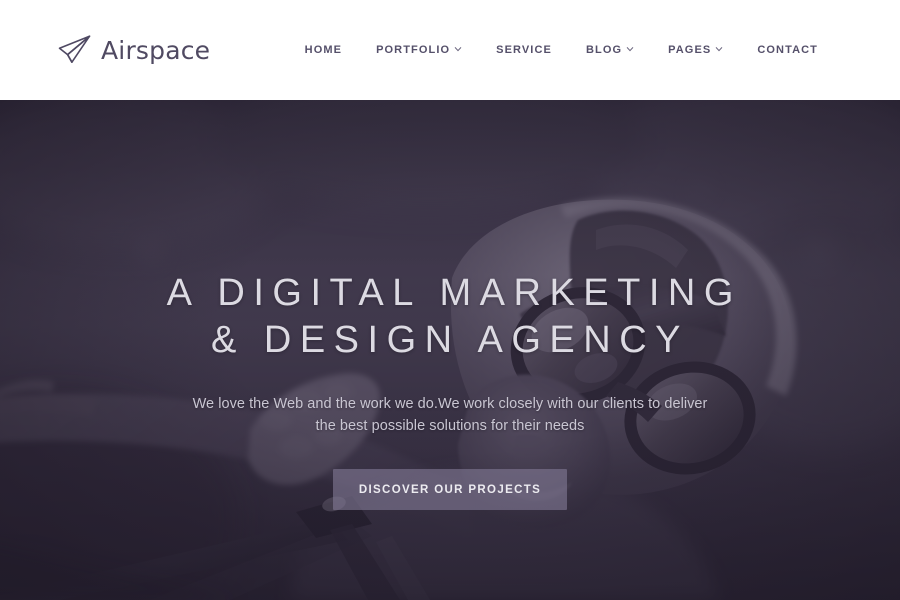  I want to click on hero-title: A DIGITAL MARKETING & DESIGN AGENCY, so click(454, 316).